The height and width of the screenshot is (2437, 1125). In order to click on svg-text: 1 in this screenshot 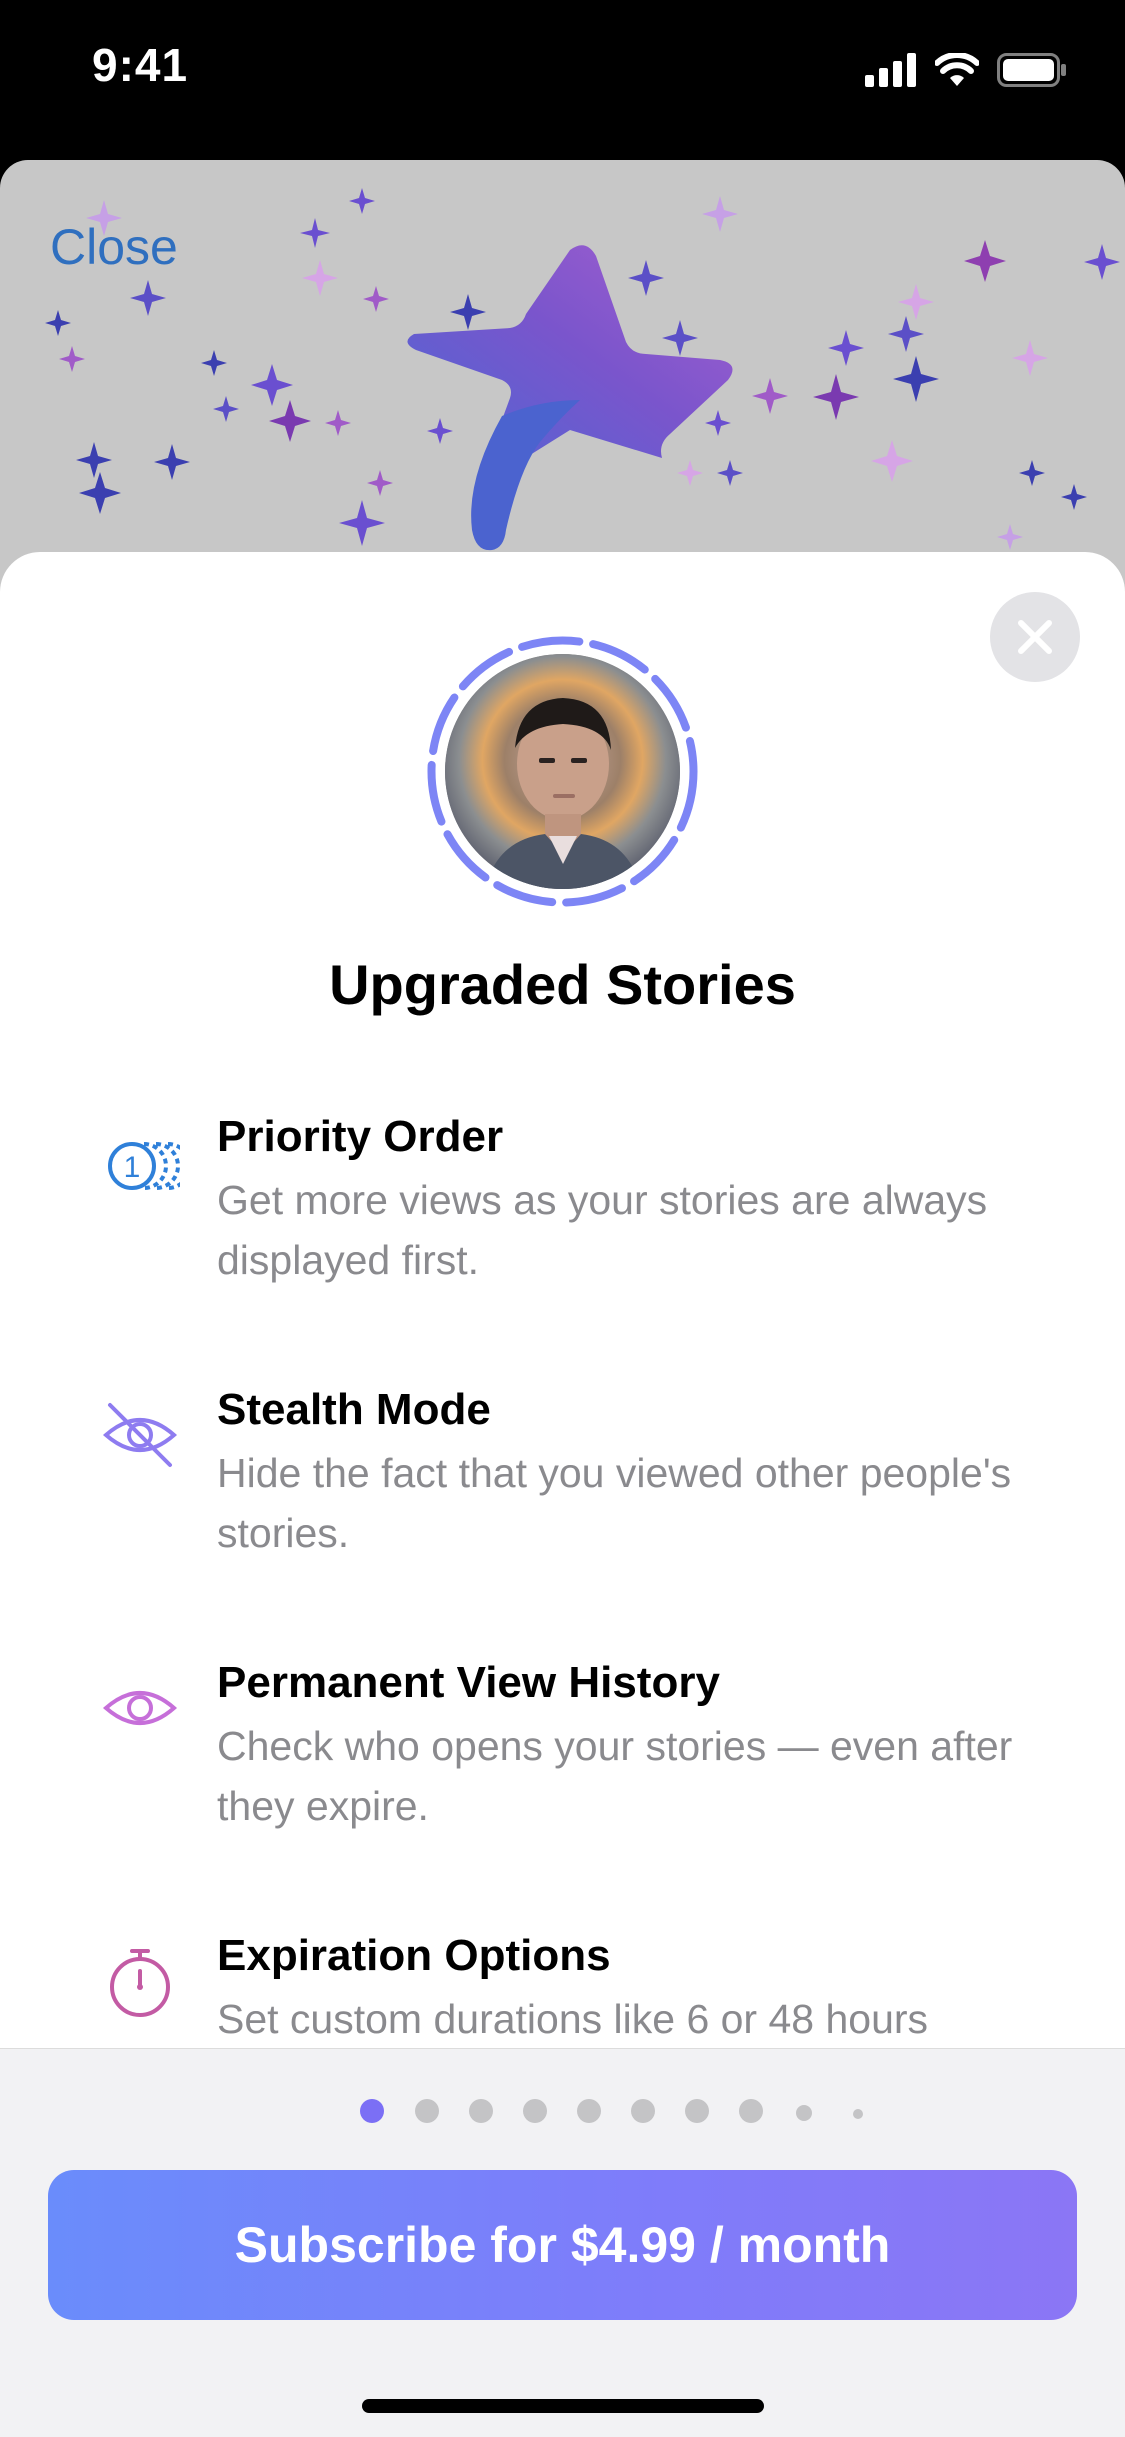, I will do `click(132, 1167)`.